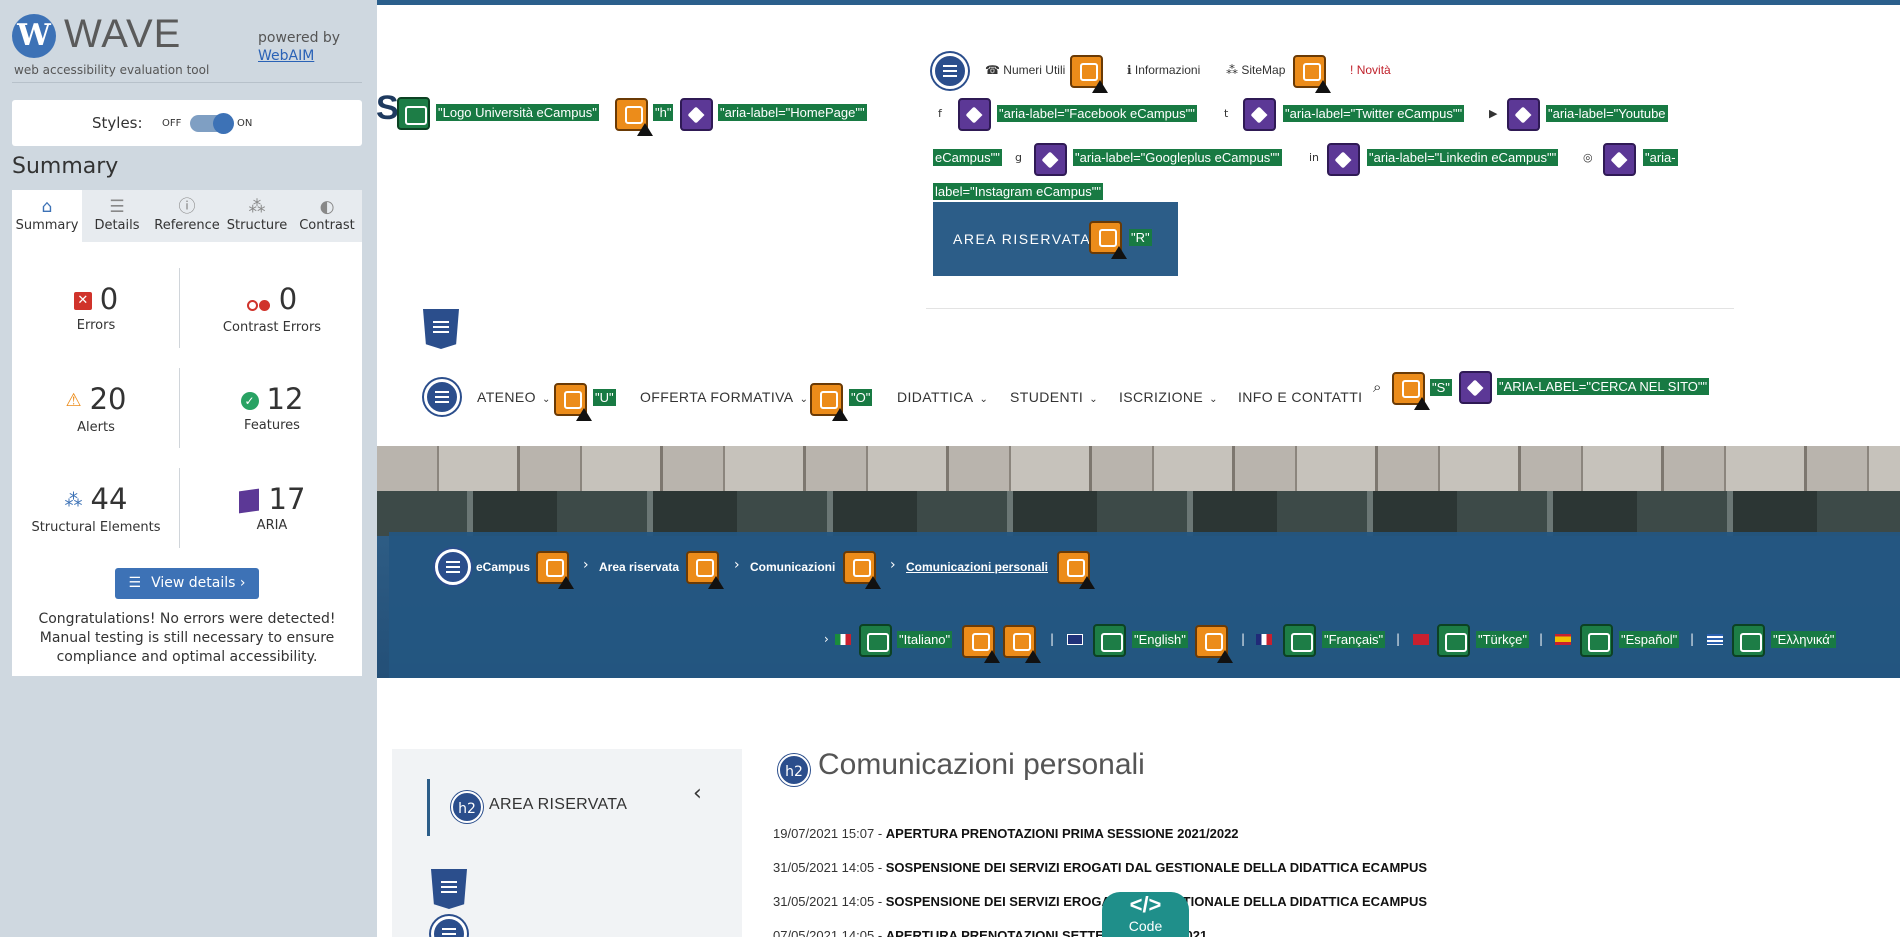 This screenshot has width=1900, height=937. I want to click on site-logo: S, so click(387, 108).